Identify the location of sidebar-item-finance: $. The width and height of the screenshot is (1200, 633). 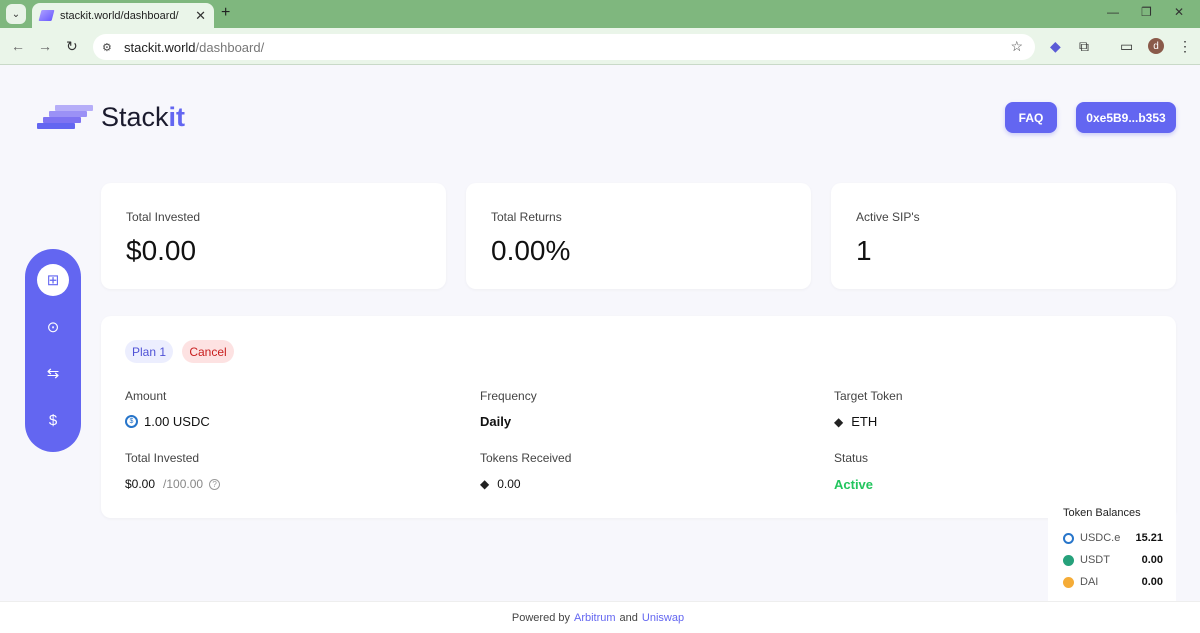
(53, 420).